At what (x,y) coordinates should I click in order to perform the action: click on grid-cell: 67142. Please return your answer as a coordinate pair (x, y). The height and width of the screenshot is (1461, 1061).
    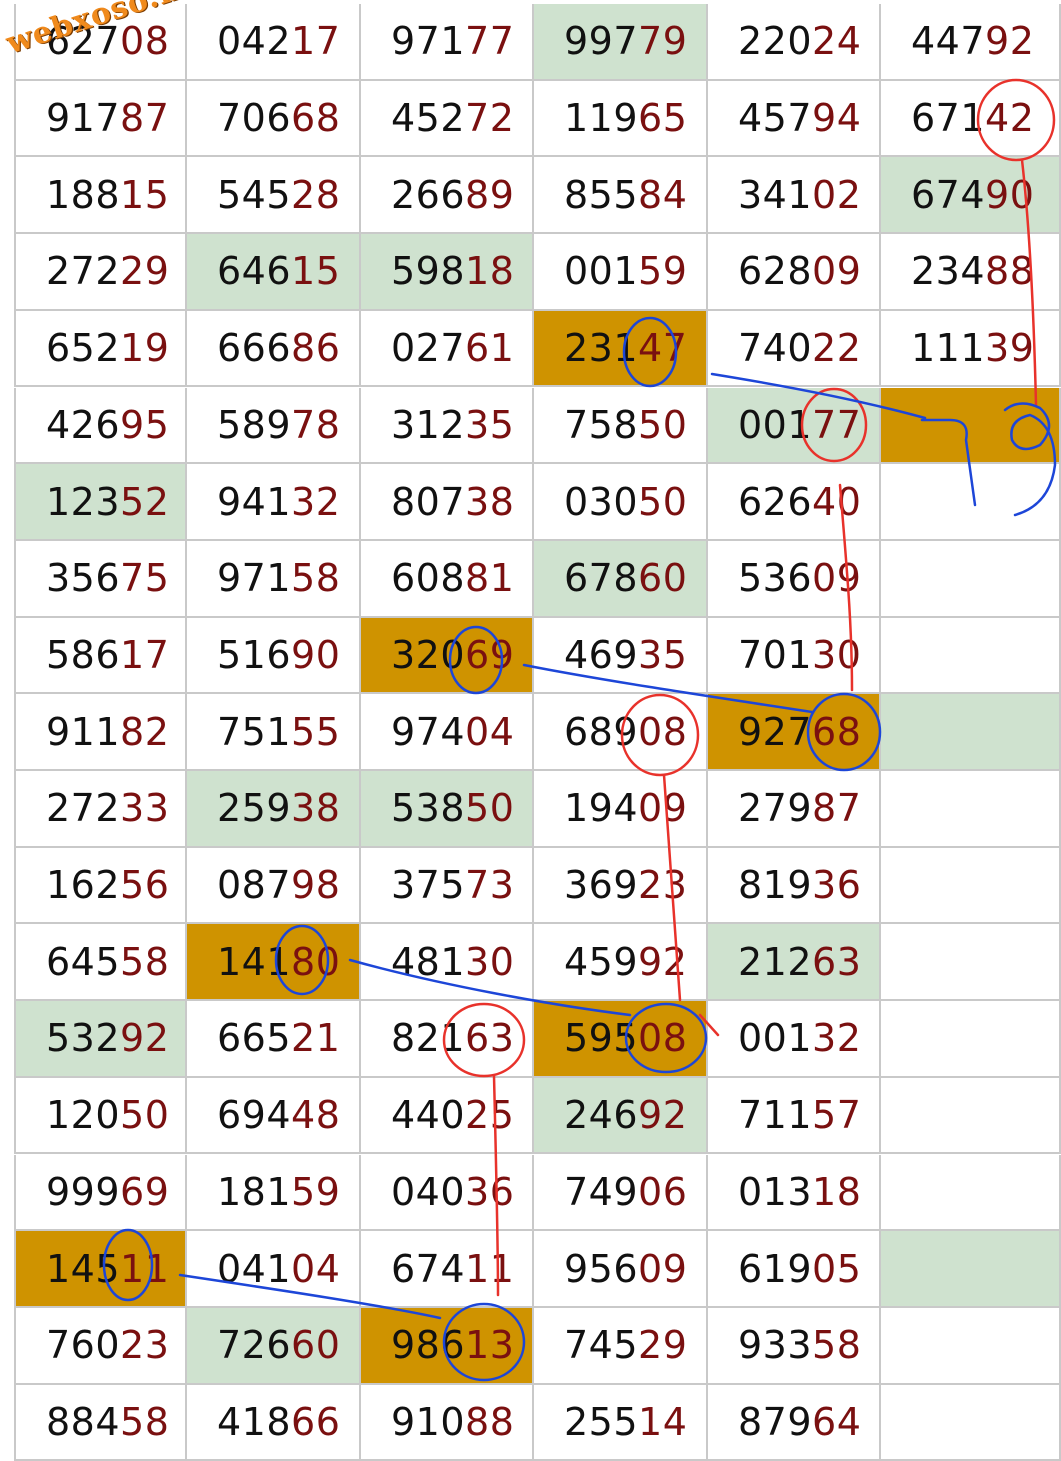
    Looking at the image, I should click on (971, 119).